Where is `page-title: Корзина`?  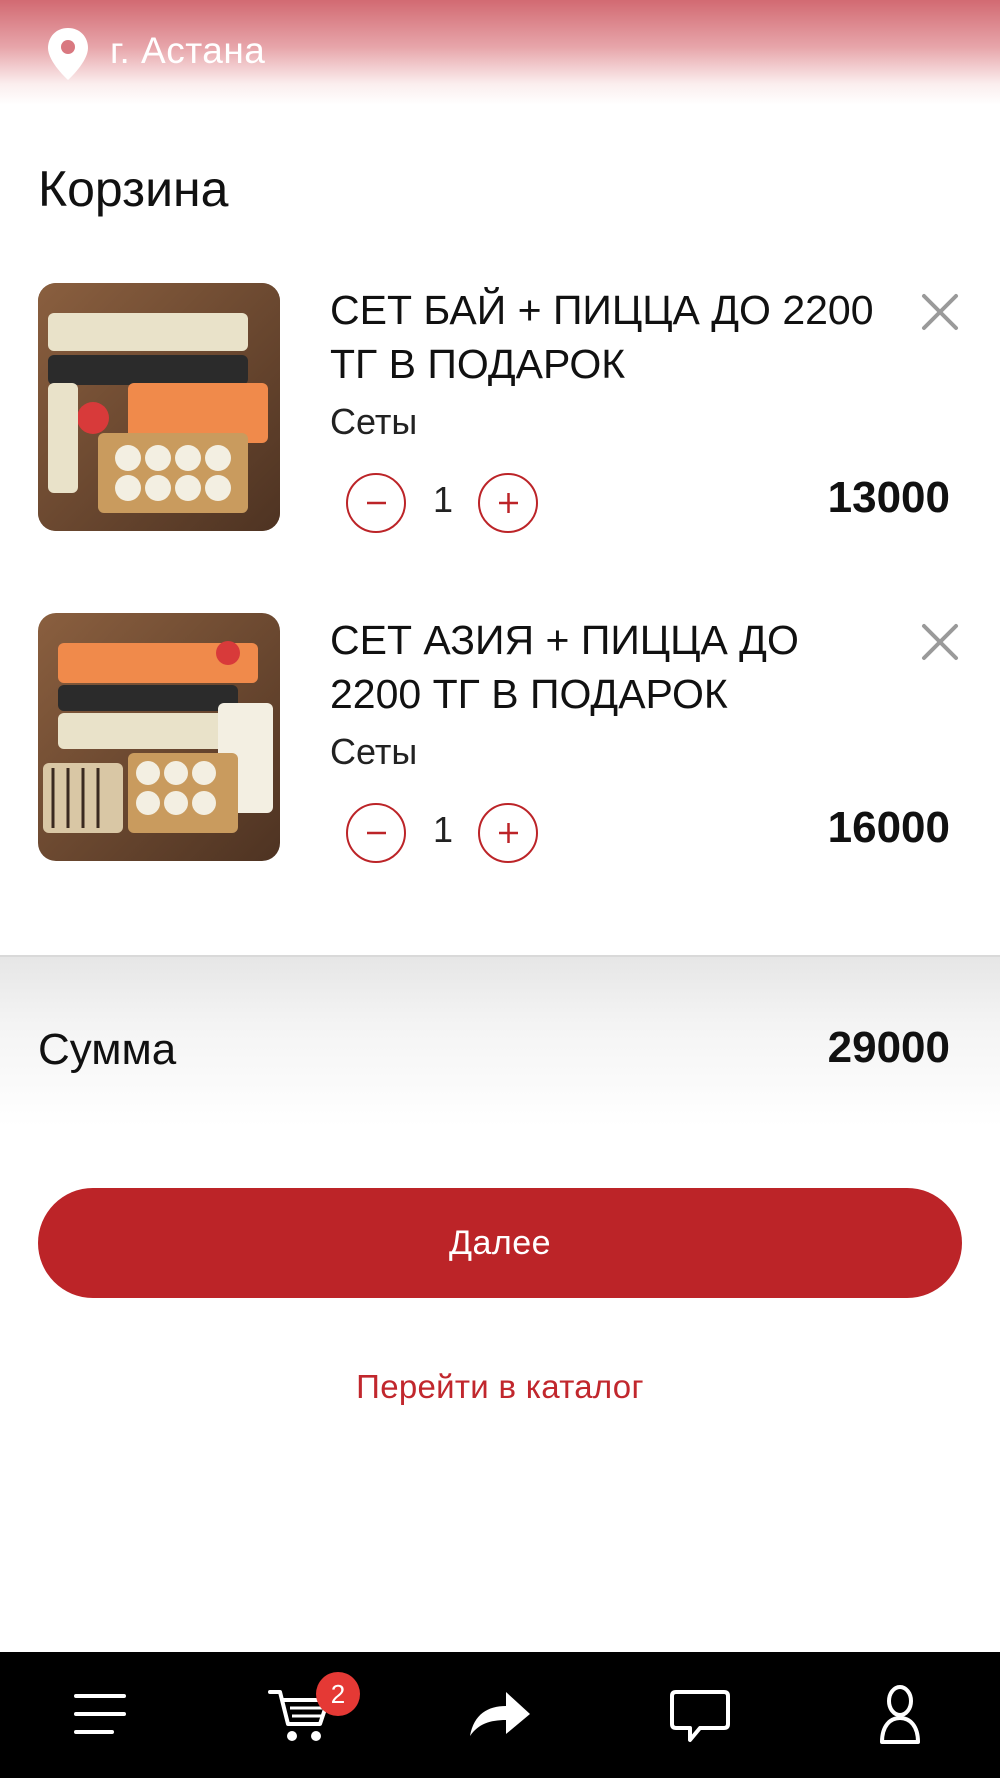 page-title: Корзина is located at coordinates (133, 189).